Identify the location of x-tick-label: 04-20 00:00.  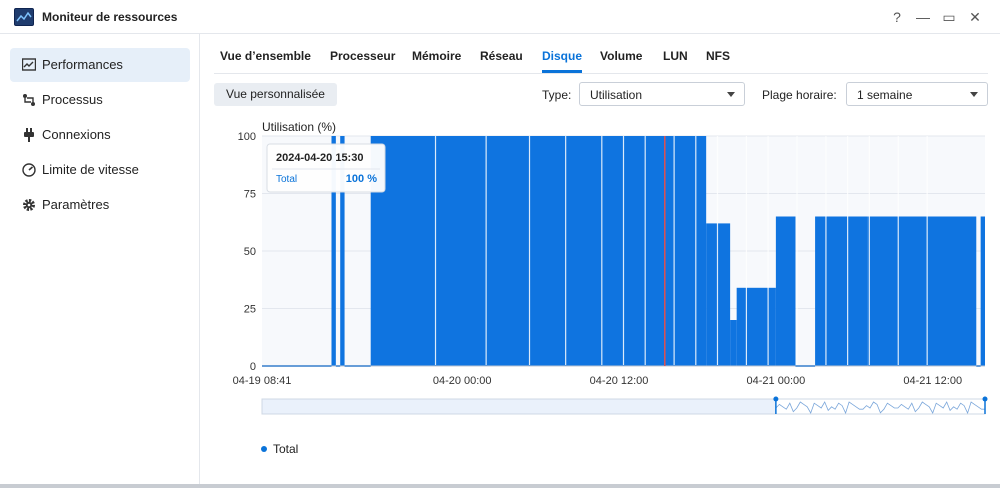
(462, 381).